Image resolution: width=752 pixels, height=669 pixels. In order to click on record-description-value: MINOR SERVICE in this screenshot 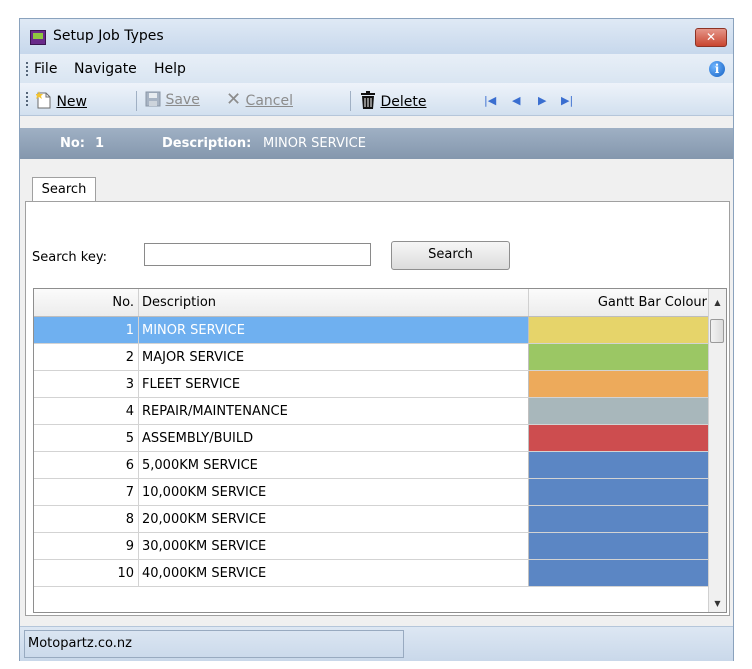, I will do `click(314, 143)`.